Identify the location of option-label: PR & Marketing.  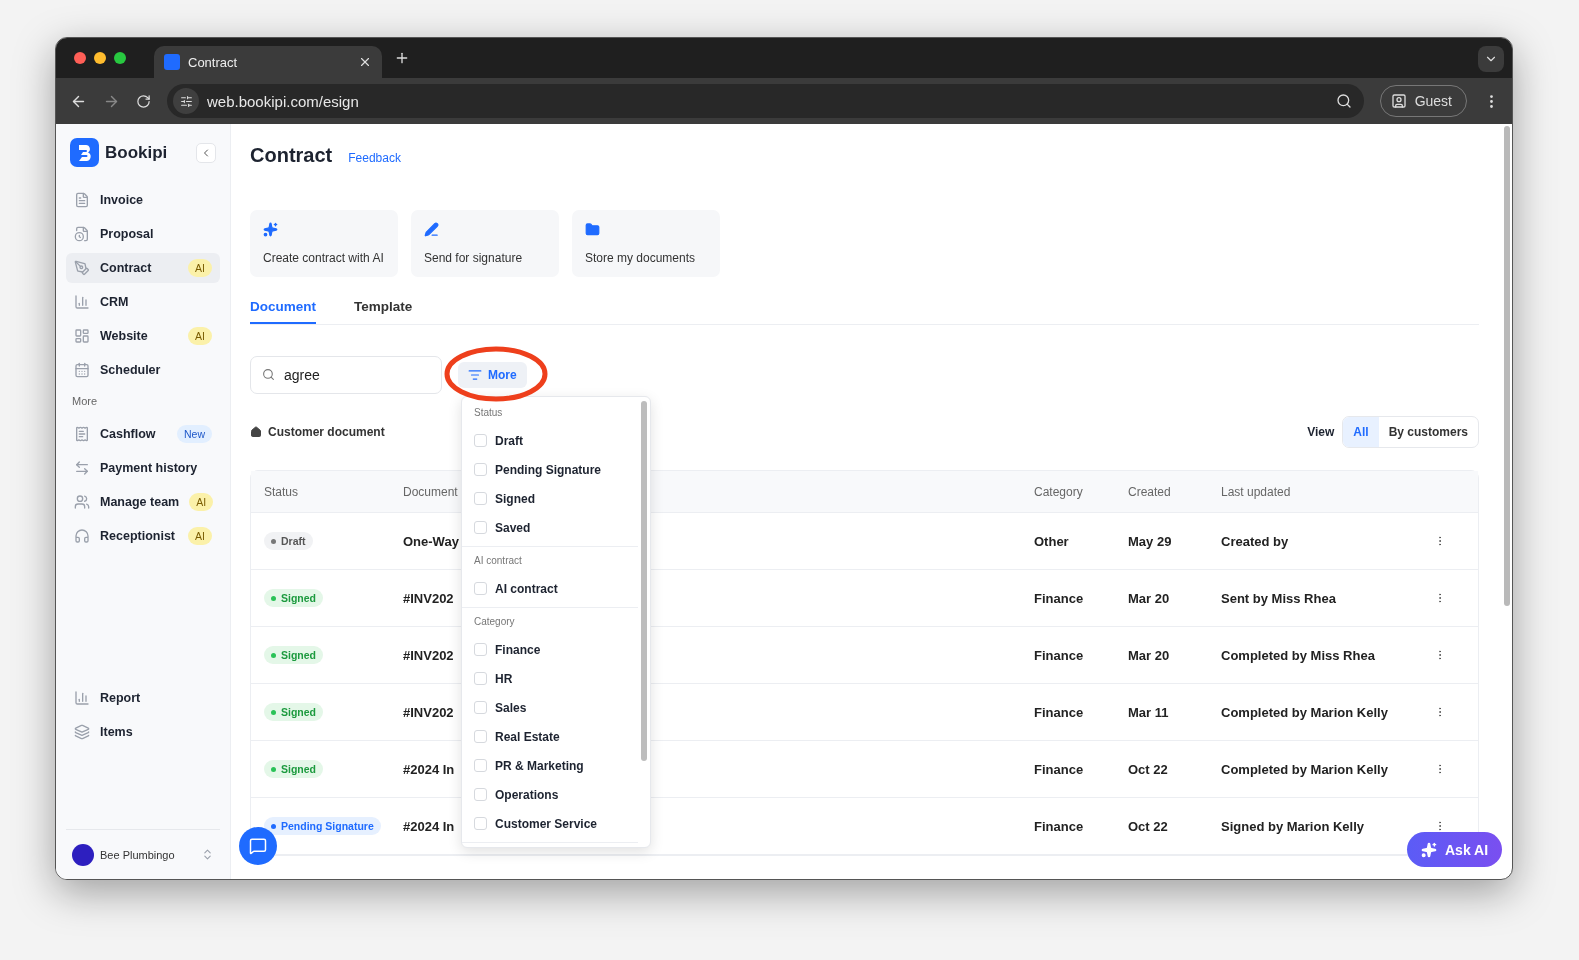
(539, 765).